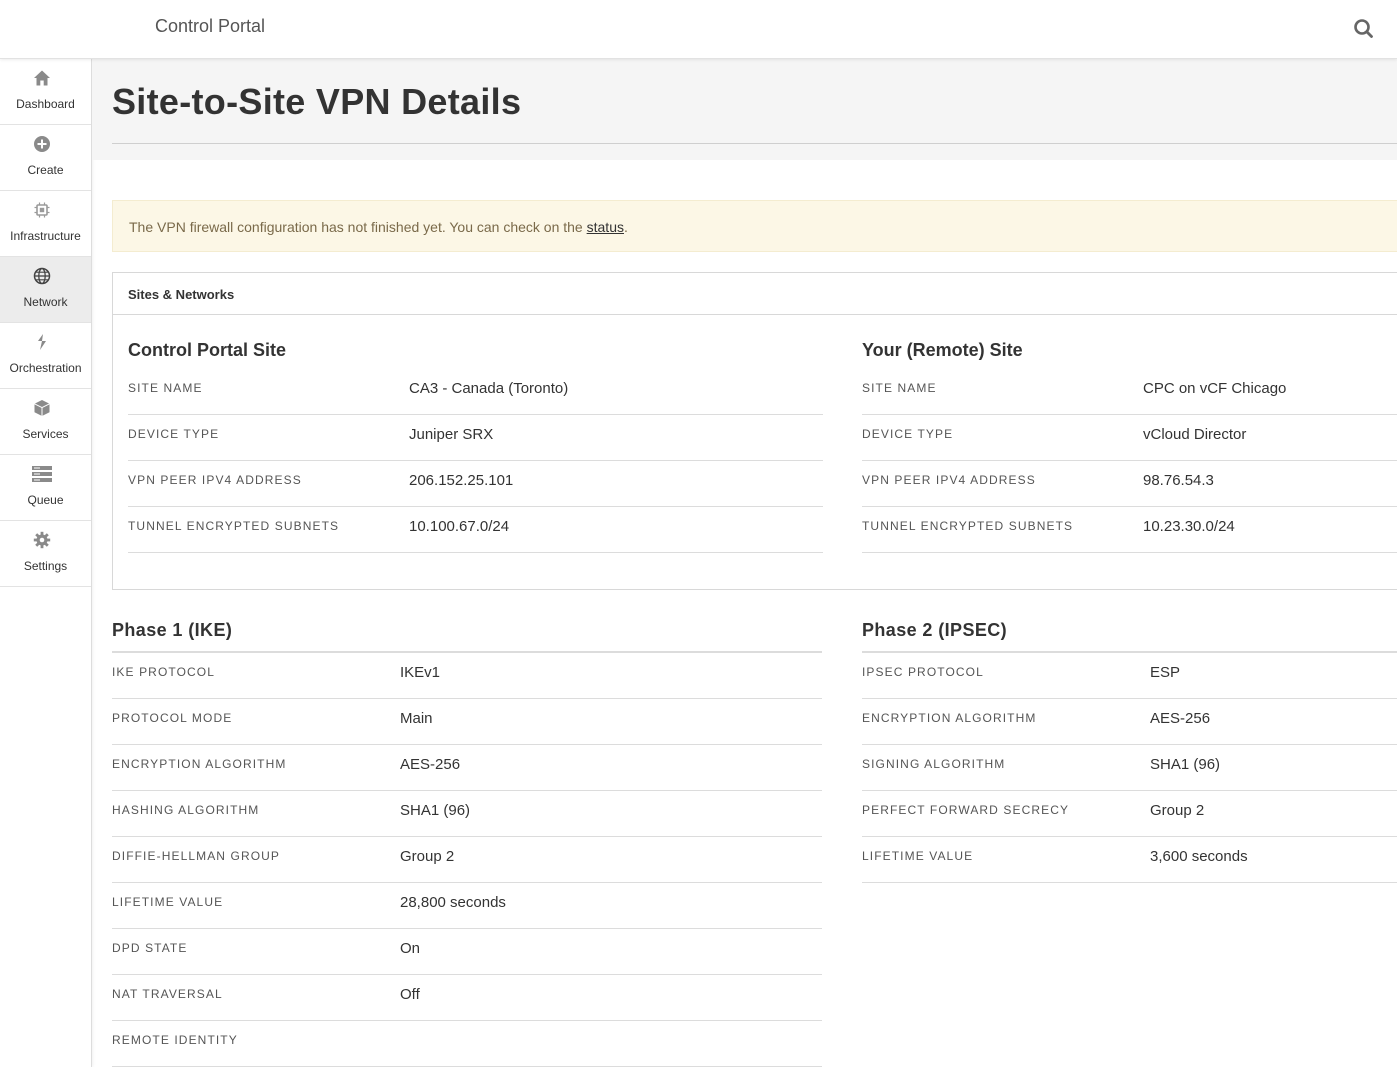 Image resolution: width=1397 pixels, height=1067 pixels. Describe the element at coordinates (42, 474) in the screenshot. I see `queue-icon` at that location.